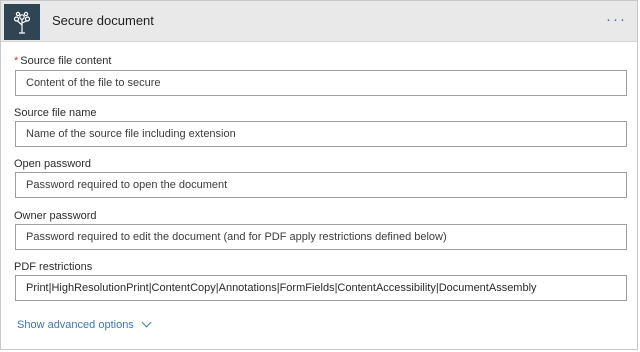 This screenshot has width=640, height=352. I want to click on tree-icon, so click(22, 22).